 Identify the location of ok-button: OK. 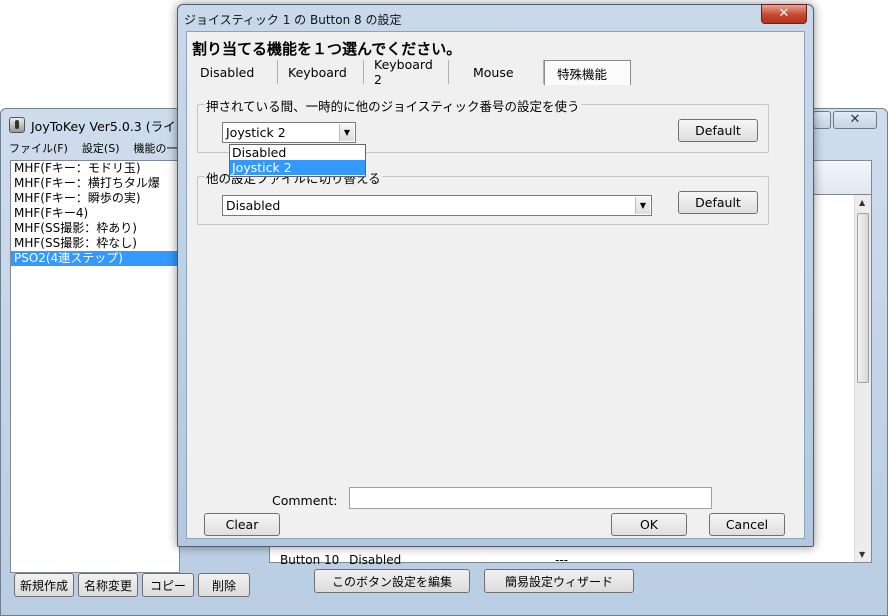
(649, 524).